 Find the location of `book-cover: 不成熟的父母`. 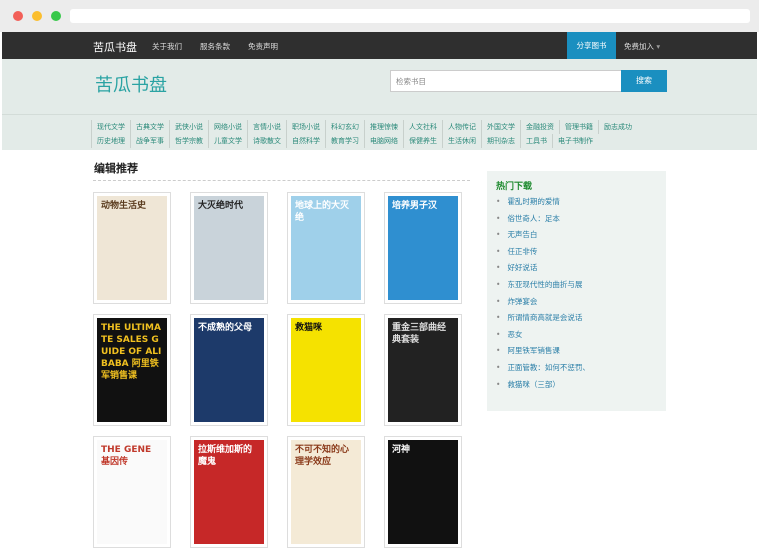

book-cover: 不成熟的父母 is located at coordinates (229, 370).